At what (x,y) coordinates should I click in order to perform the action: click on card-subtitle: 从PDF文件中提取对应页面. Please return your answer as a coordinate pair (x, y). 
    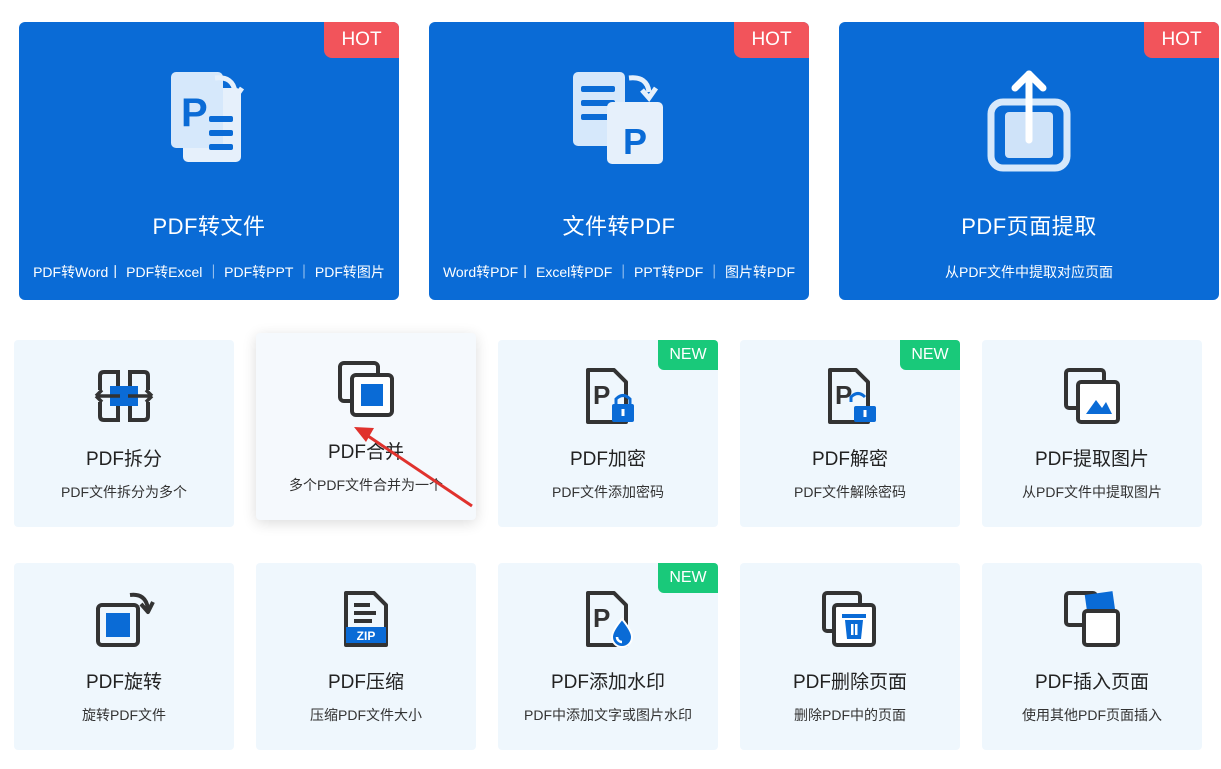
    Looking at the image, I should click on (1029, 272).